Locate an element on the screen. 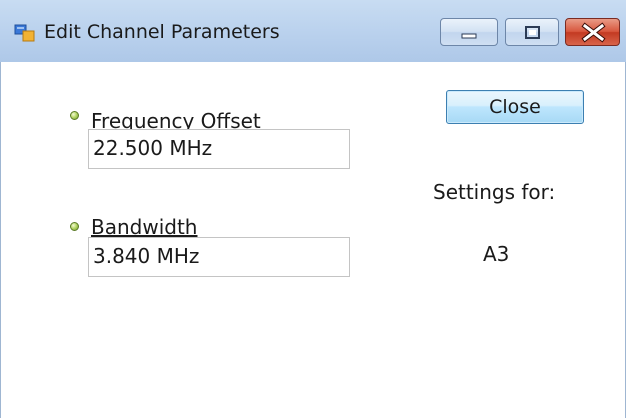 Image resolution: width=626 pixels, height=418 pixels. bandwidth-bullet-icon is located at coordinates (74, 226).